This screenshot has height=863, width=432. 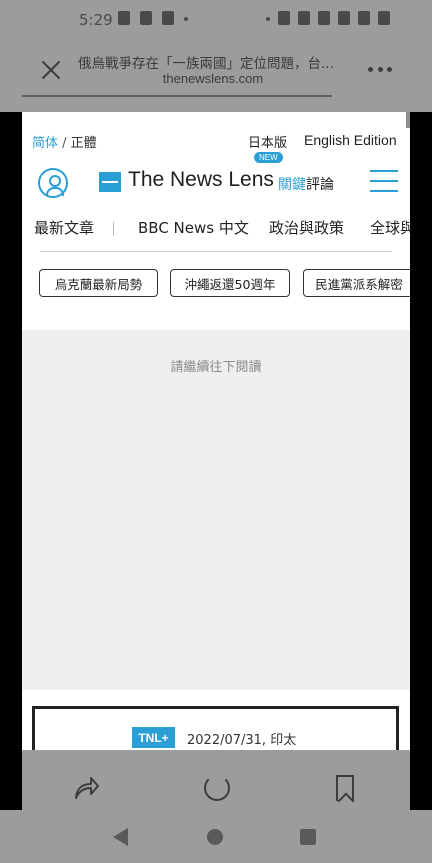 What do you see at coordinates (390, 227) in the screenshot?
I see `nav-item-global: 全球與` at bounding box center [390, 227].